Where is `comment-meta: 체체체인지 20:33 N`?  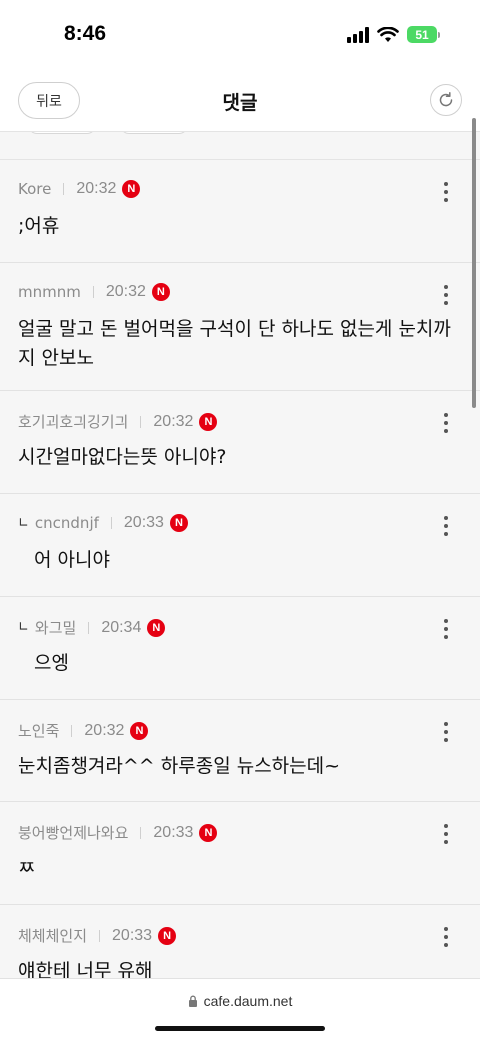
comment-meta: 체체체인지 20:33 N is located at coordinates (97, 935).